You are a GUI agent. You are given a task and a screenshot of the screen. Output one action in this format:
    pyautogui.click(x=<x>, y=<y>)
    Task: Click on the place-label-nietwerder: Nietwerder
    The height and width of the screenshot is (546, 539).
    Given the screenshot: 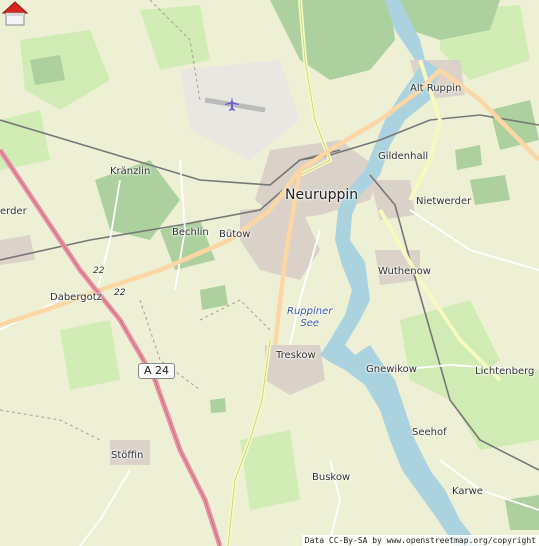 What is the action you would take?
    pyautogui.click(x=443, y=202)
    